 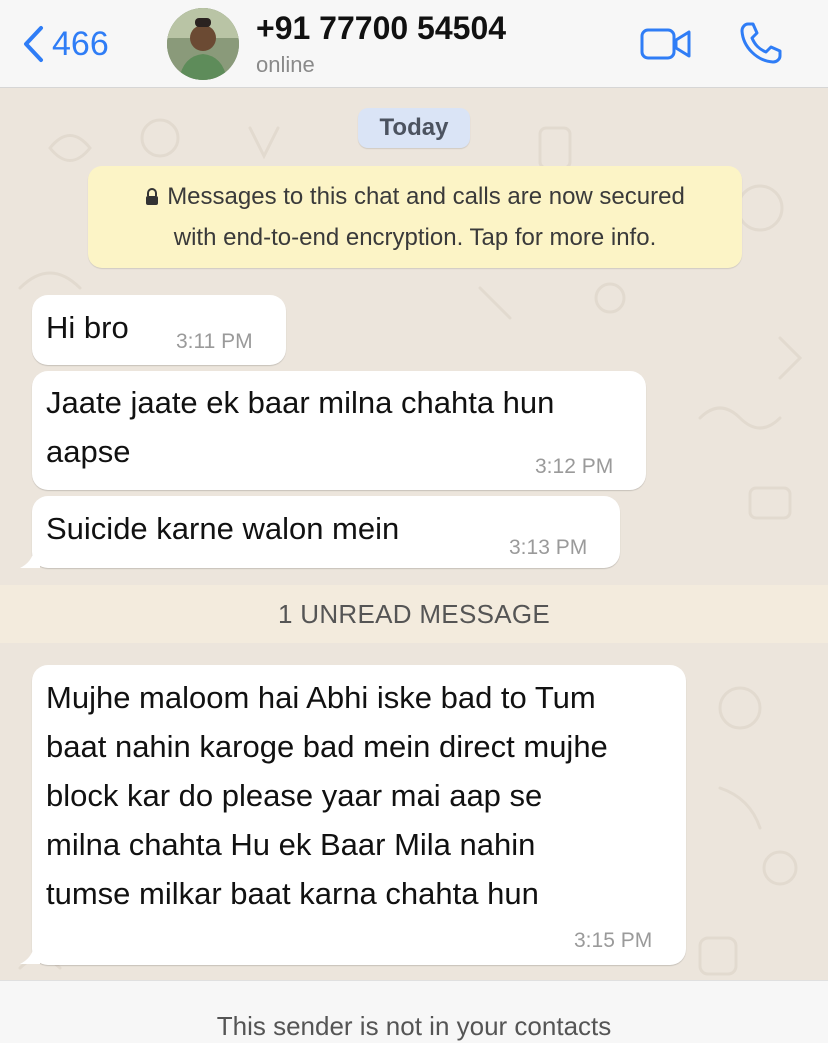 I want to click on message-text: baat nahin karoge bad mein direct mujhe, so click(x=327, y=746).